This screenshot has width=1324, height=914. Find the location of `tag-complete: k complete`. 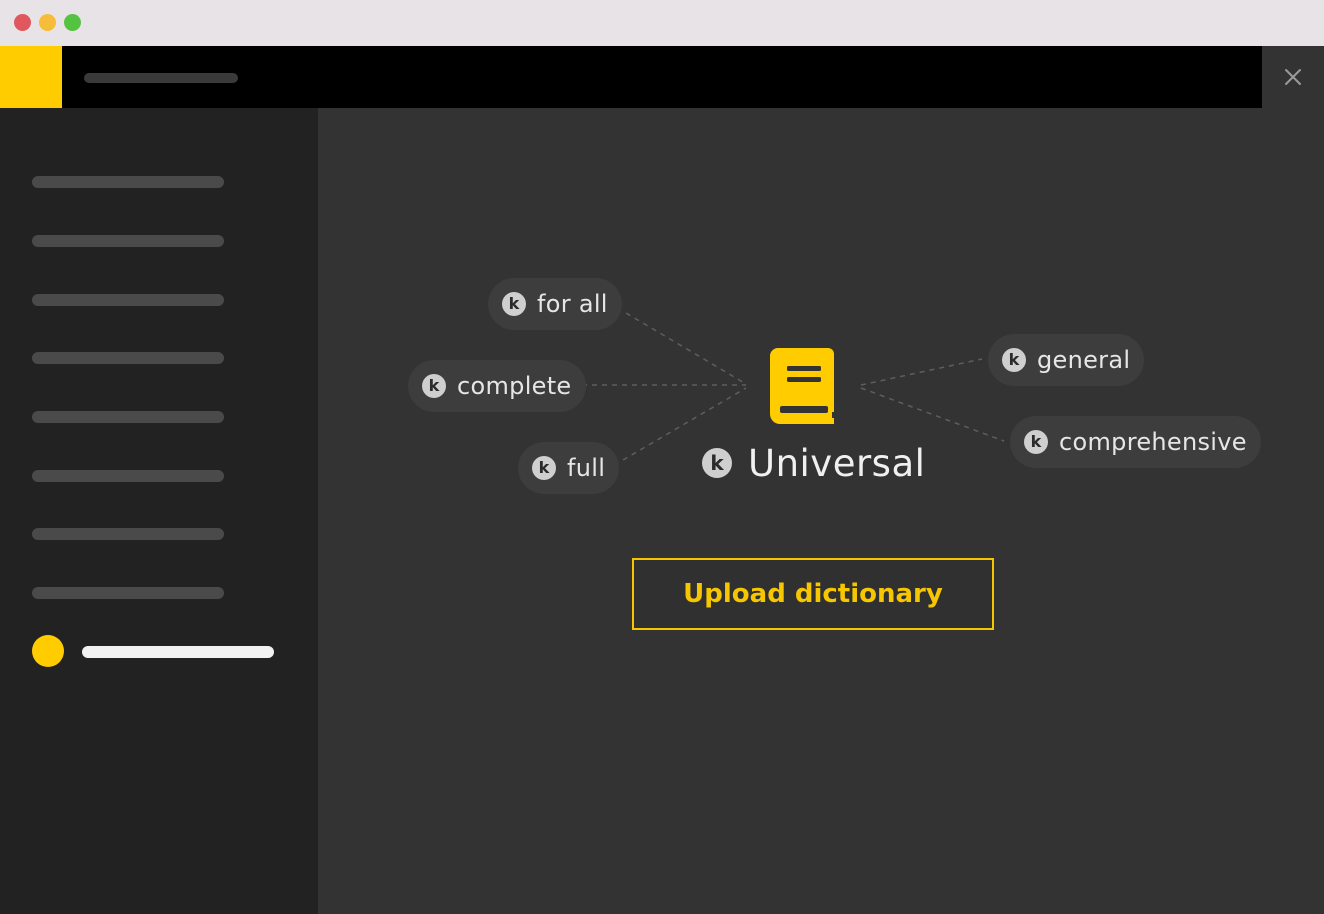

tag-complete: k complete is located at coordinates (497, 386).